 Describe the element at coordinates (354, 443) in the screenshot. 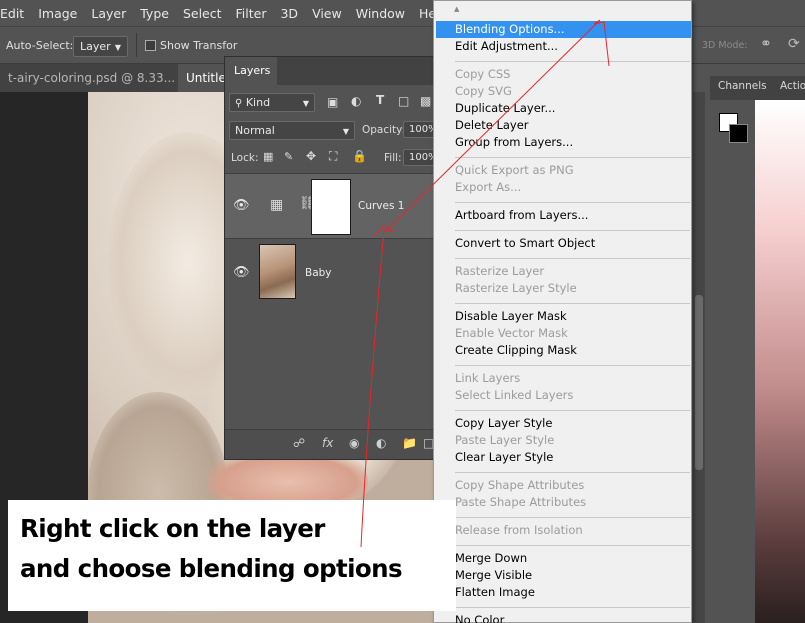

I see `add-mask-icon: ◉` at that location.